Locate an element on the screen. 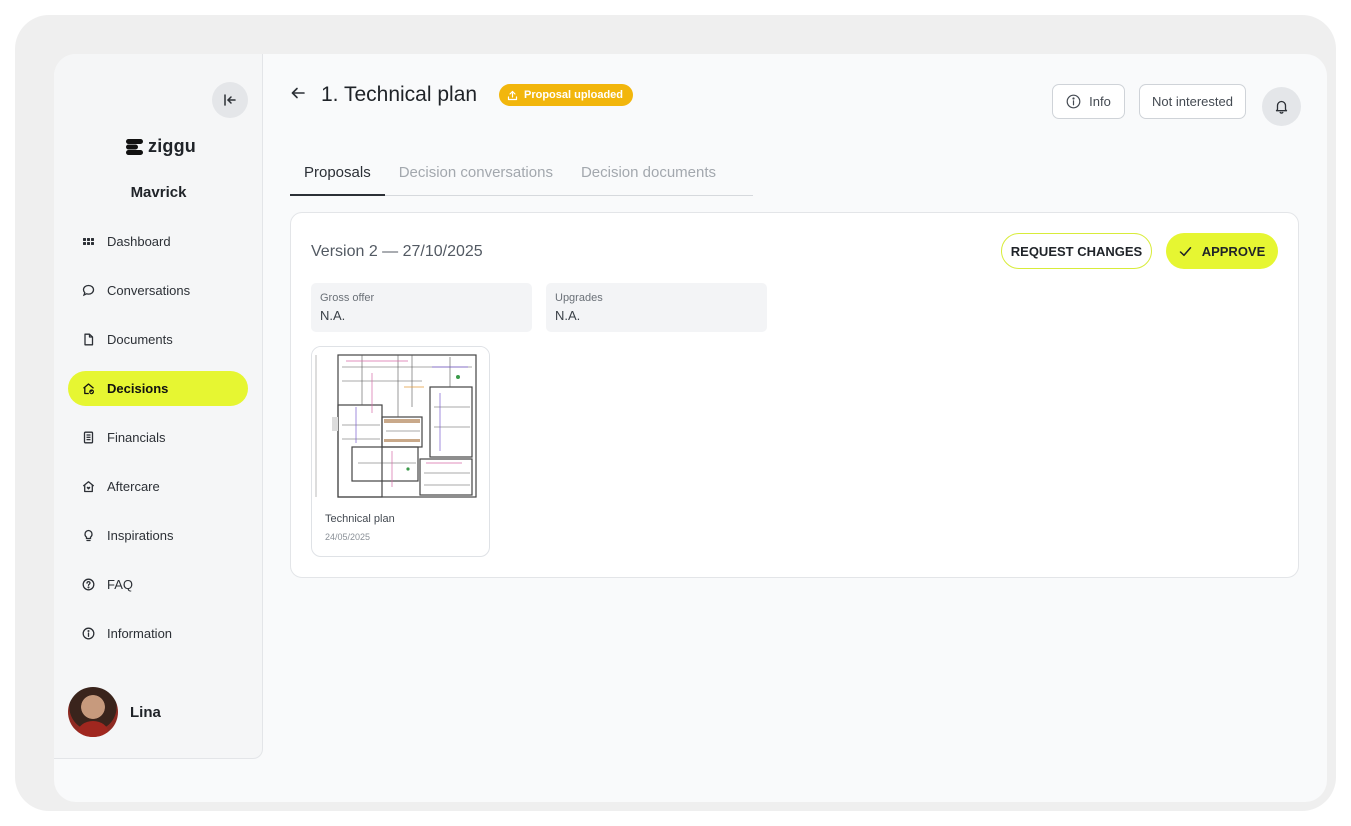  gross-offer-field: Gross offer N.A. is located at coordinates (421, 307).